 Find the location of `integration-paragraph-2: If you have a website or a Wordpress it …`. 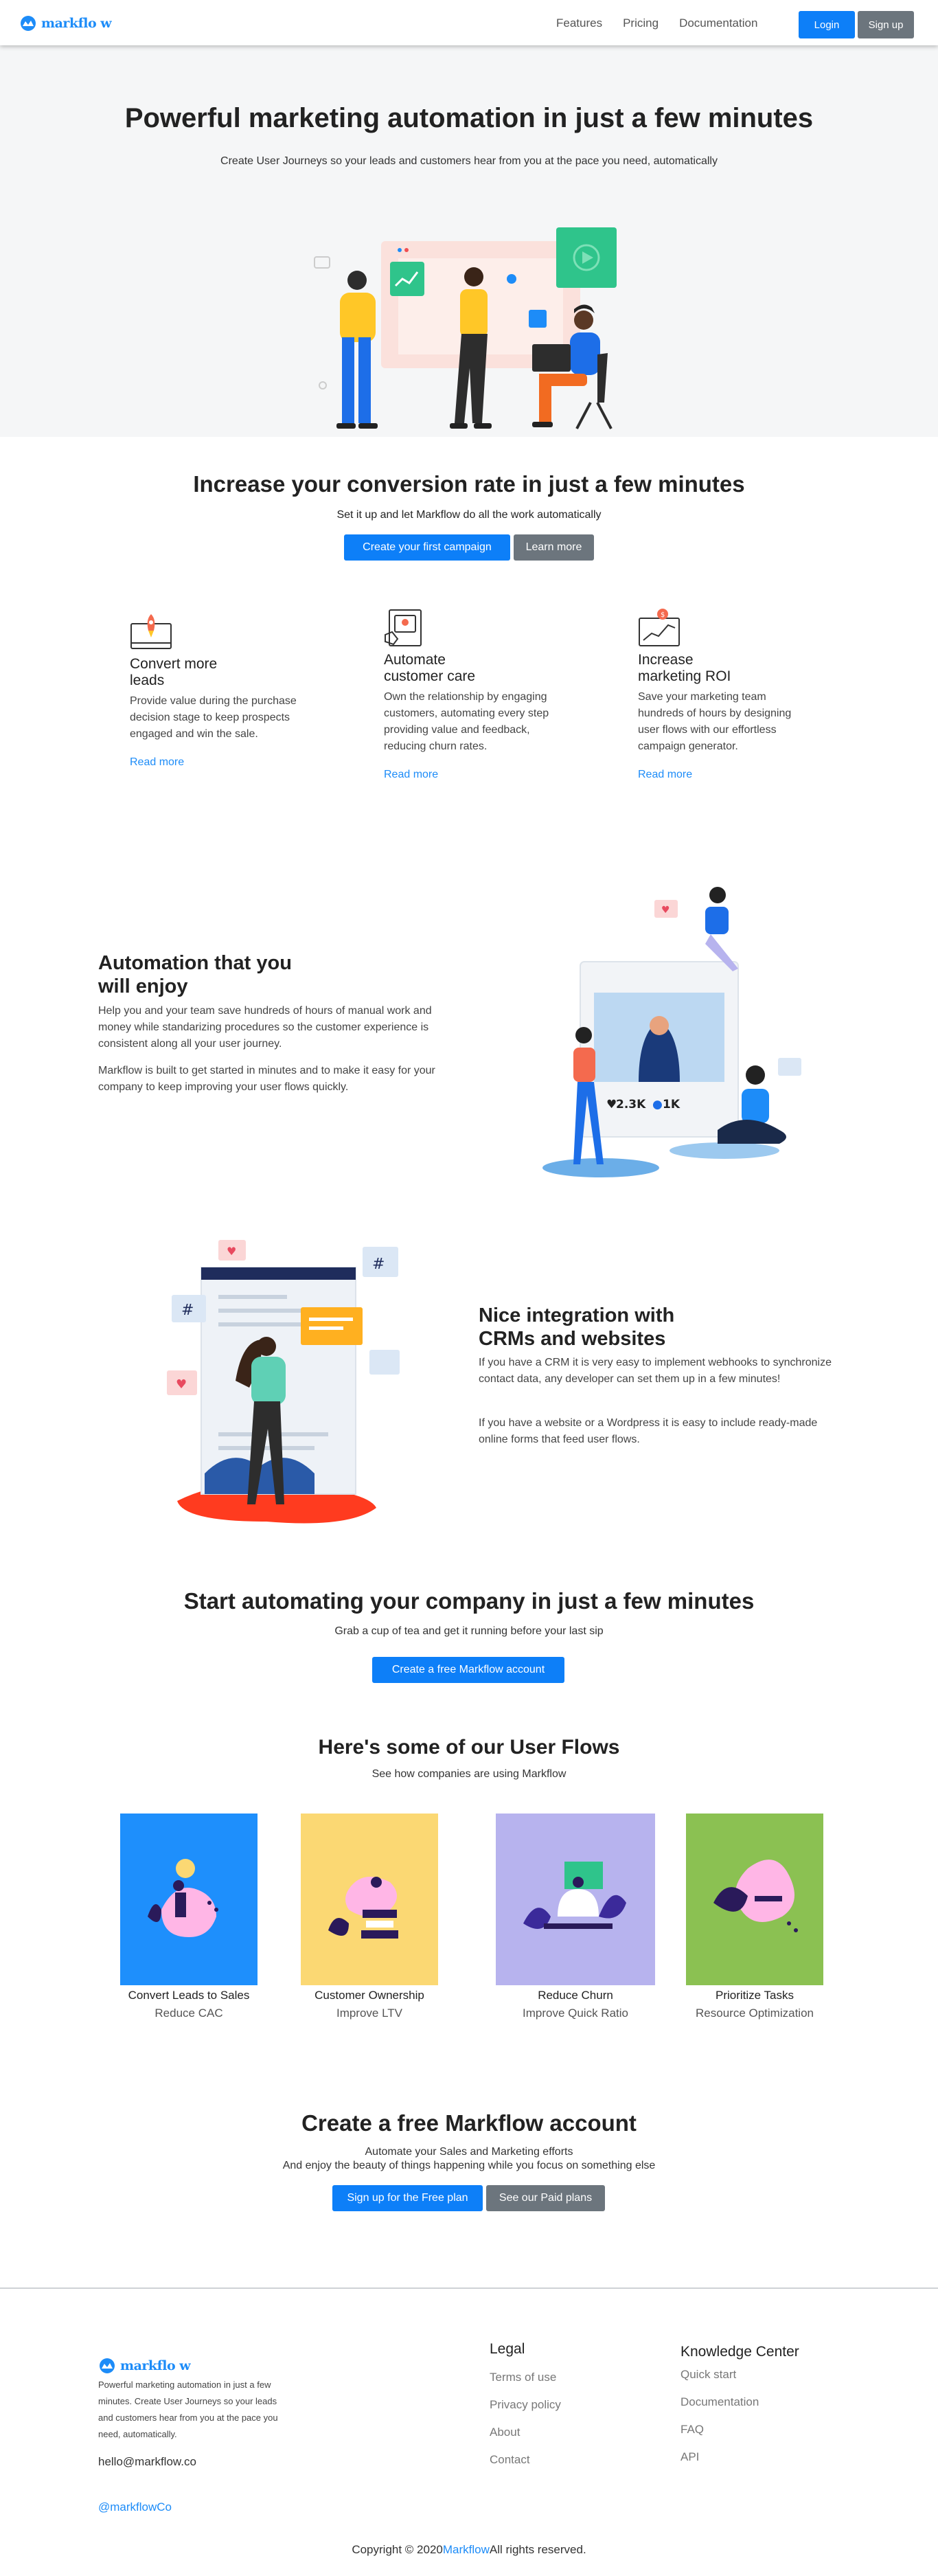

integration-paragraph-2: If you have a website or a Wordpress it … is located at coordinates (649, 1431).